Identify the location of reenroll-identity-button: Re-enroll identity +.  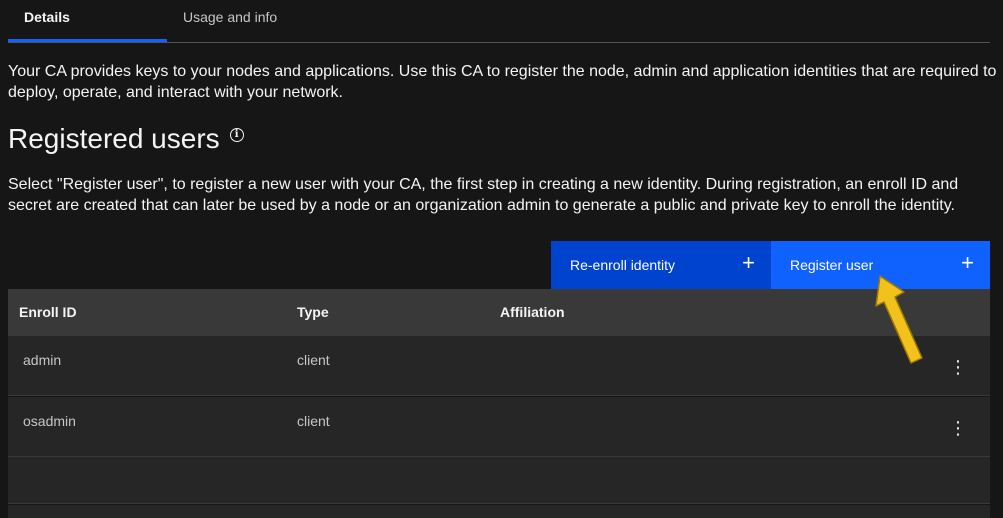
(661, 265).